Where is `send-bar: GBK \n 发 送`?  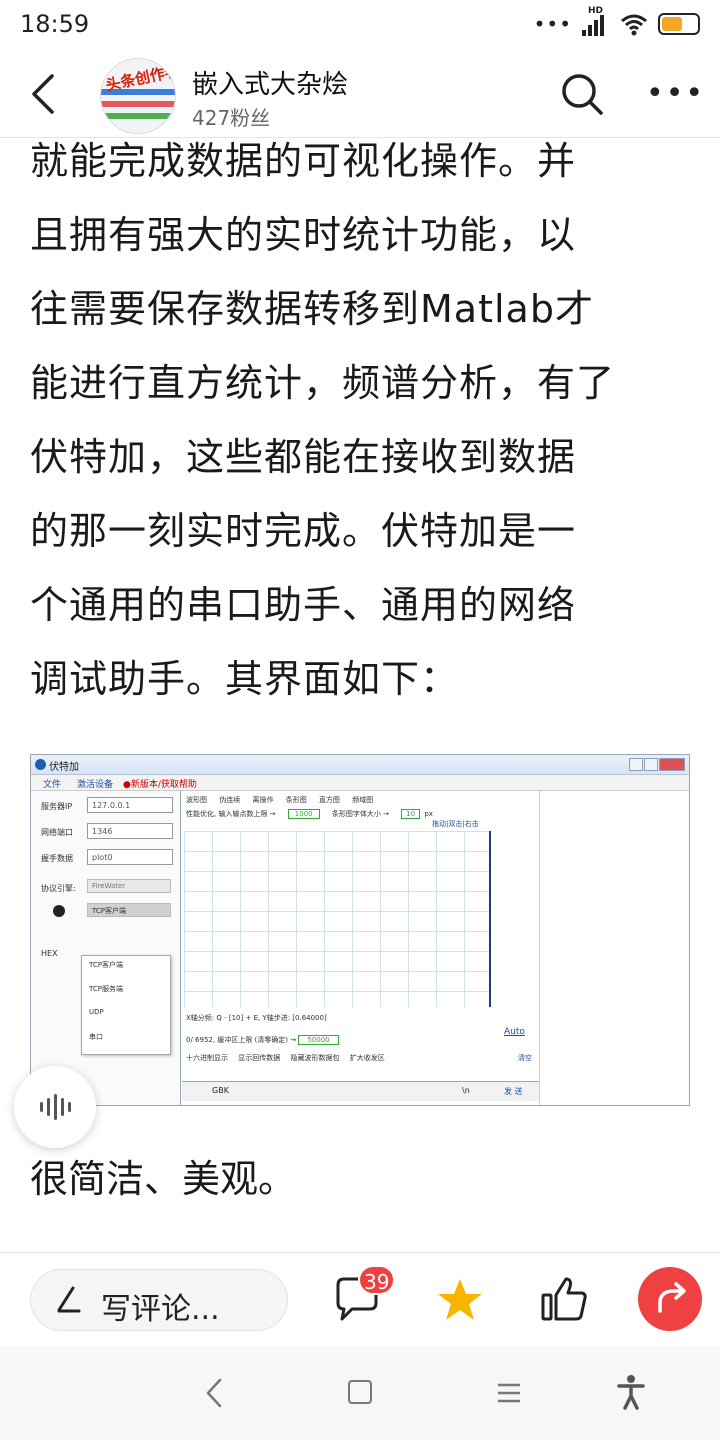 send-bar: GBK \n 发 送 is located at coordinates (360, 1091).